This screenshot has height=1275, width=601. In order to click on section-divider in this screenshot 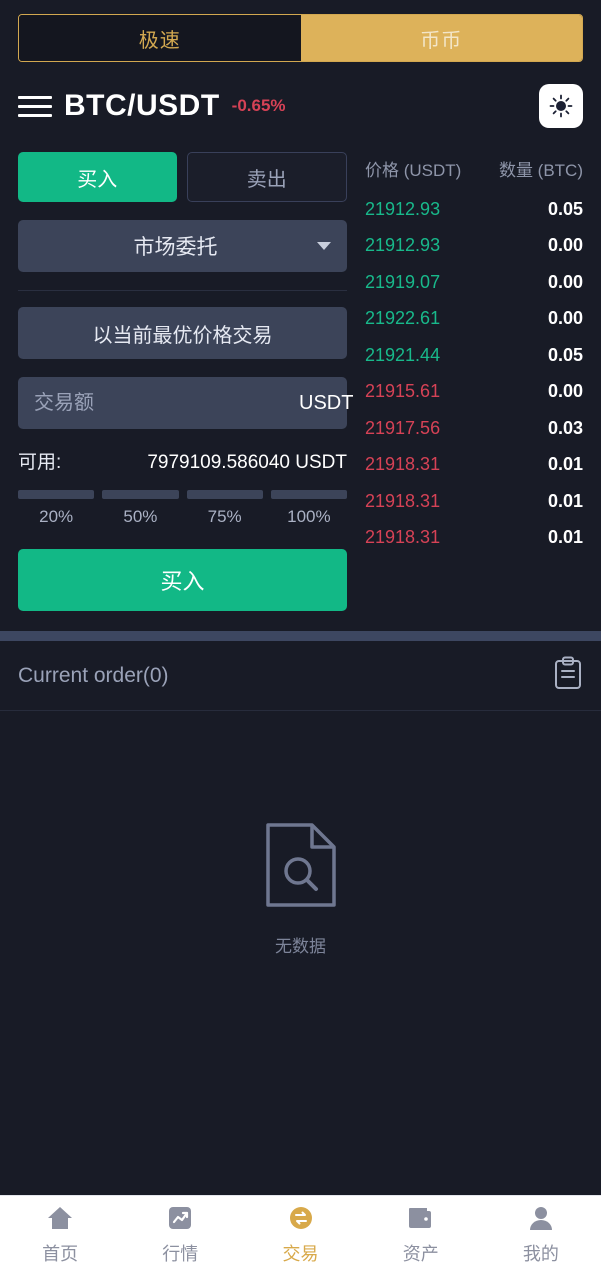, I will do `click(300, 636)`.